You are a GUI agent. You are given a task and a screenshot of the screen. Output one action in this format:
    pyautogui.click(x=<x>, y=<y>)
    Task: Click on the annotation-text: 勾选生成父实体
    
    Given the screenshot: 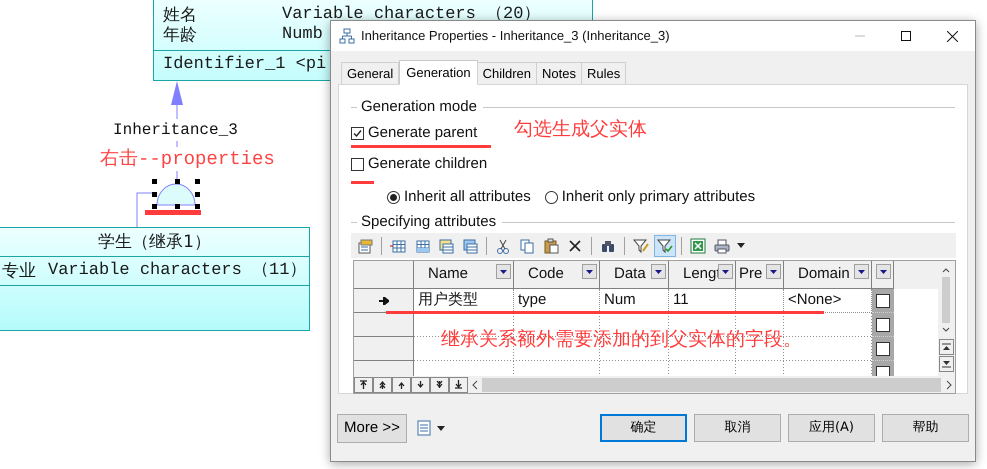 What is the action you would take?
    pyautogui.click(x=580, y=129)
    